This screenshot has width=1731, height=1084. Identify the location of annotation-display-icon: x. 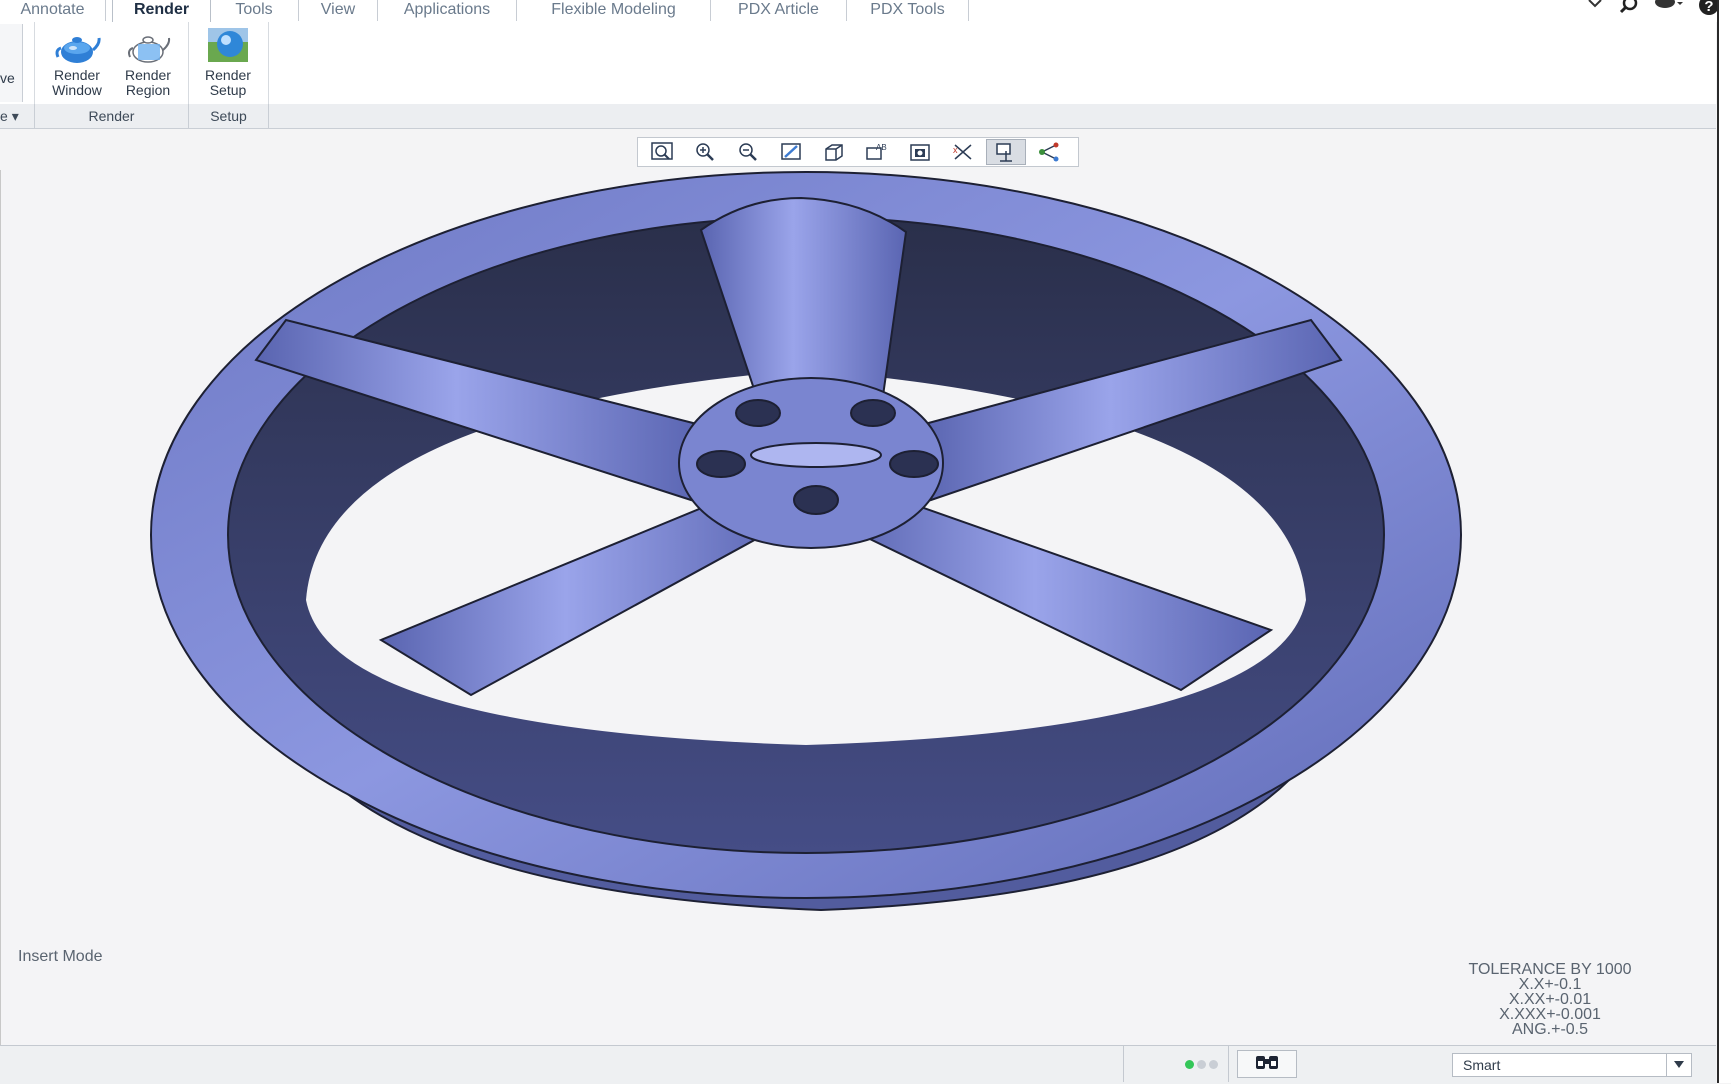
(963, 152).